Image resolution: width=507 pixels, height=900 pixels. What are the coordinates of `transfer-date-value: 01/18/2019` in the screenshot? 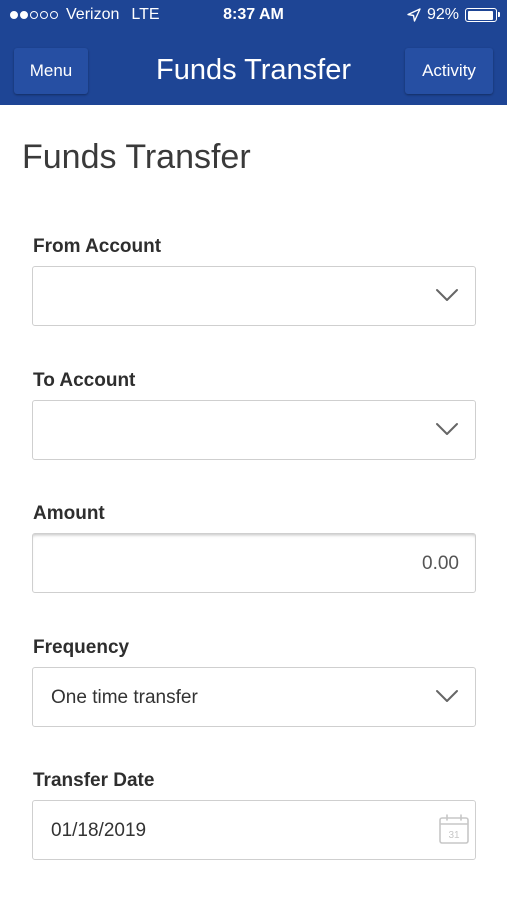 It's located at (99, 830).